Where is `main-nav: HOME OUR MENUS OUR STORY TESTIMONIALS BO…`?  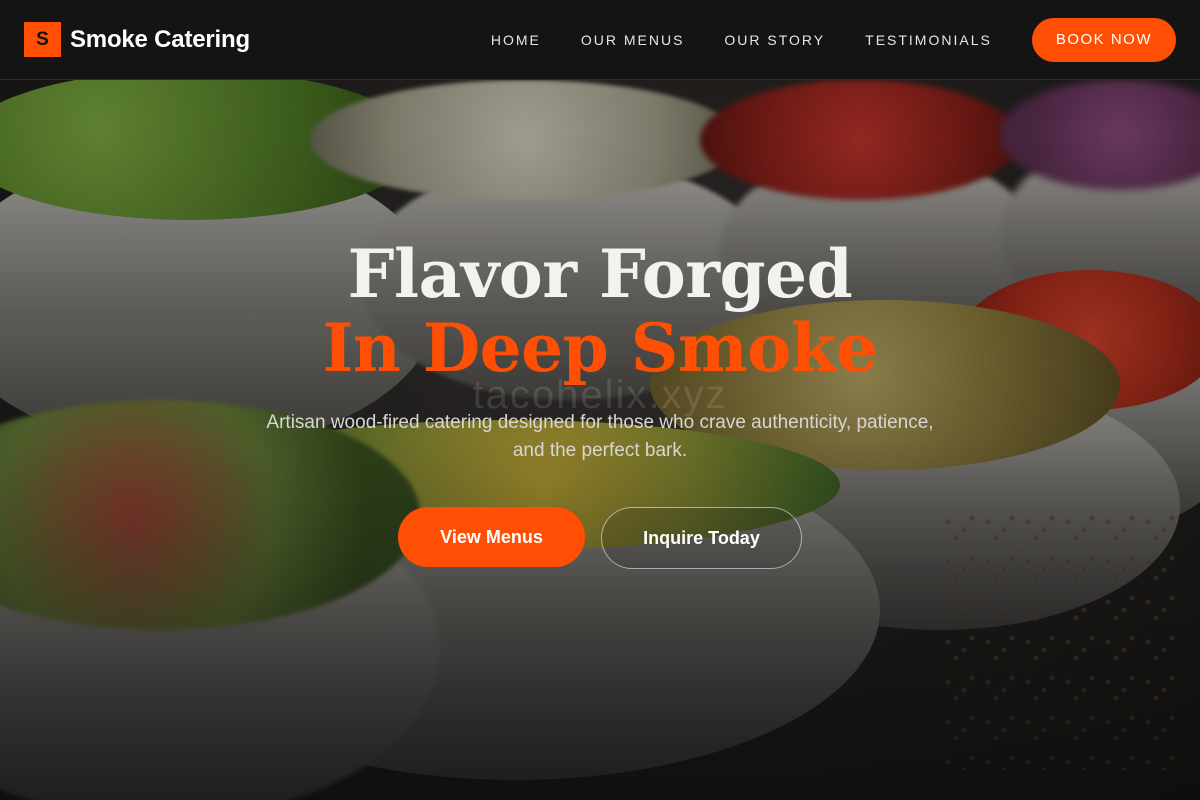 main-nav: HOME OUR MENUS OUR STORY TESTIMONIALS BO… is located at coordinates (833, 39).